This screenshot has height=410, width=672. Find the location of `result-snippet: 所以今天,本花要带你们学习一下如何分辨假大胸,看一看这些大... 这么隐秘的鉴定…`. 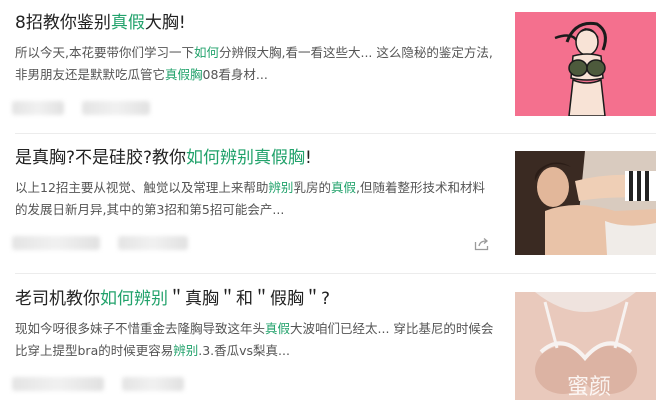

result-snippet: 所以今天,本花要带你们学习一下如何分辨假大胸,看一看这些大... 这么隐秘的鉴定… is located at coordinates (255, 64).